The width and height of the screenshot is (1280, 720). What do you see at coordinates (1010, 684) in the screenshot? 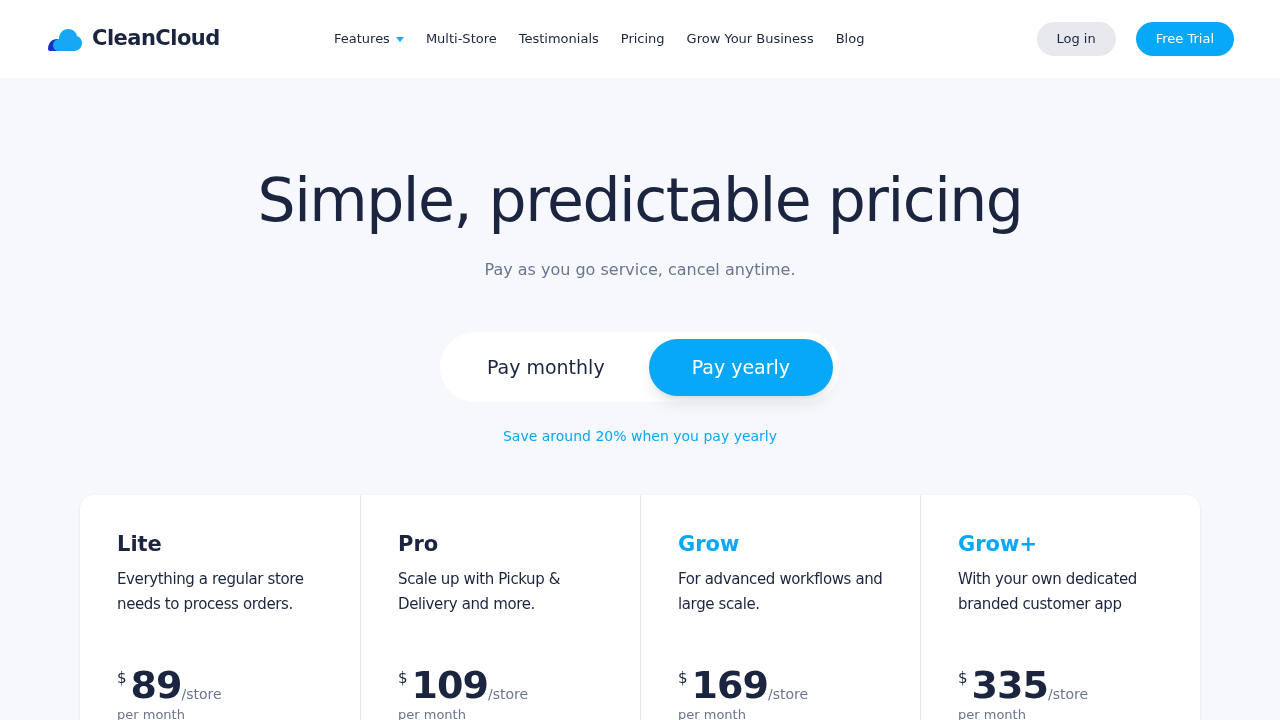
I see `plan-price: 335` at bounding box center [1010, 684].